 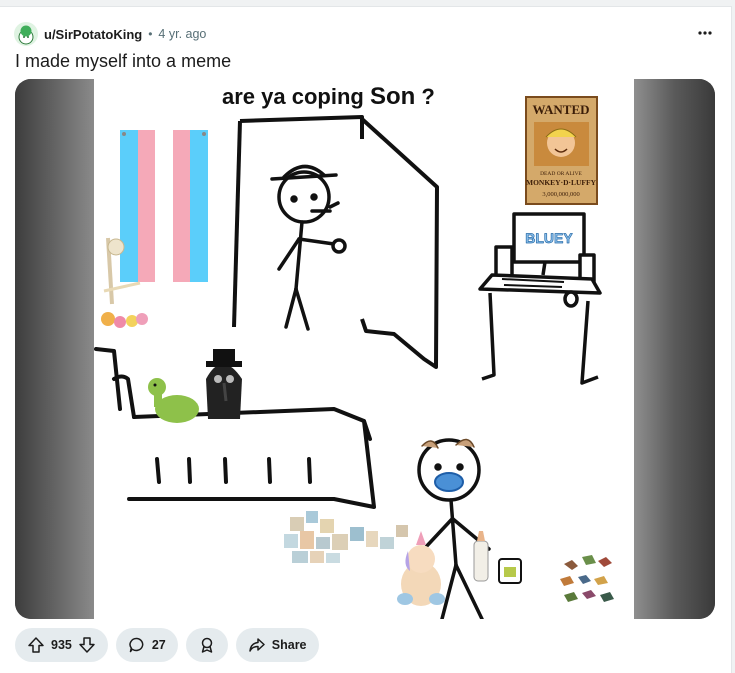 I want to click on more-horizontal-icon, so click(x=705, y=33).